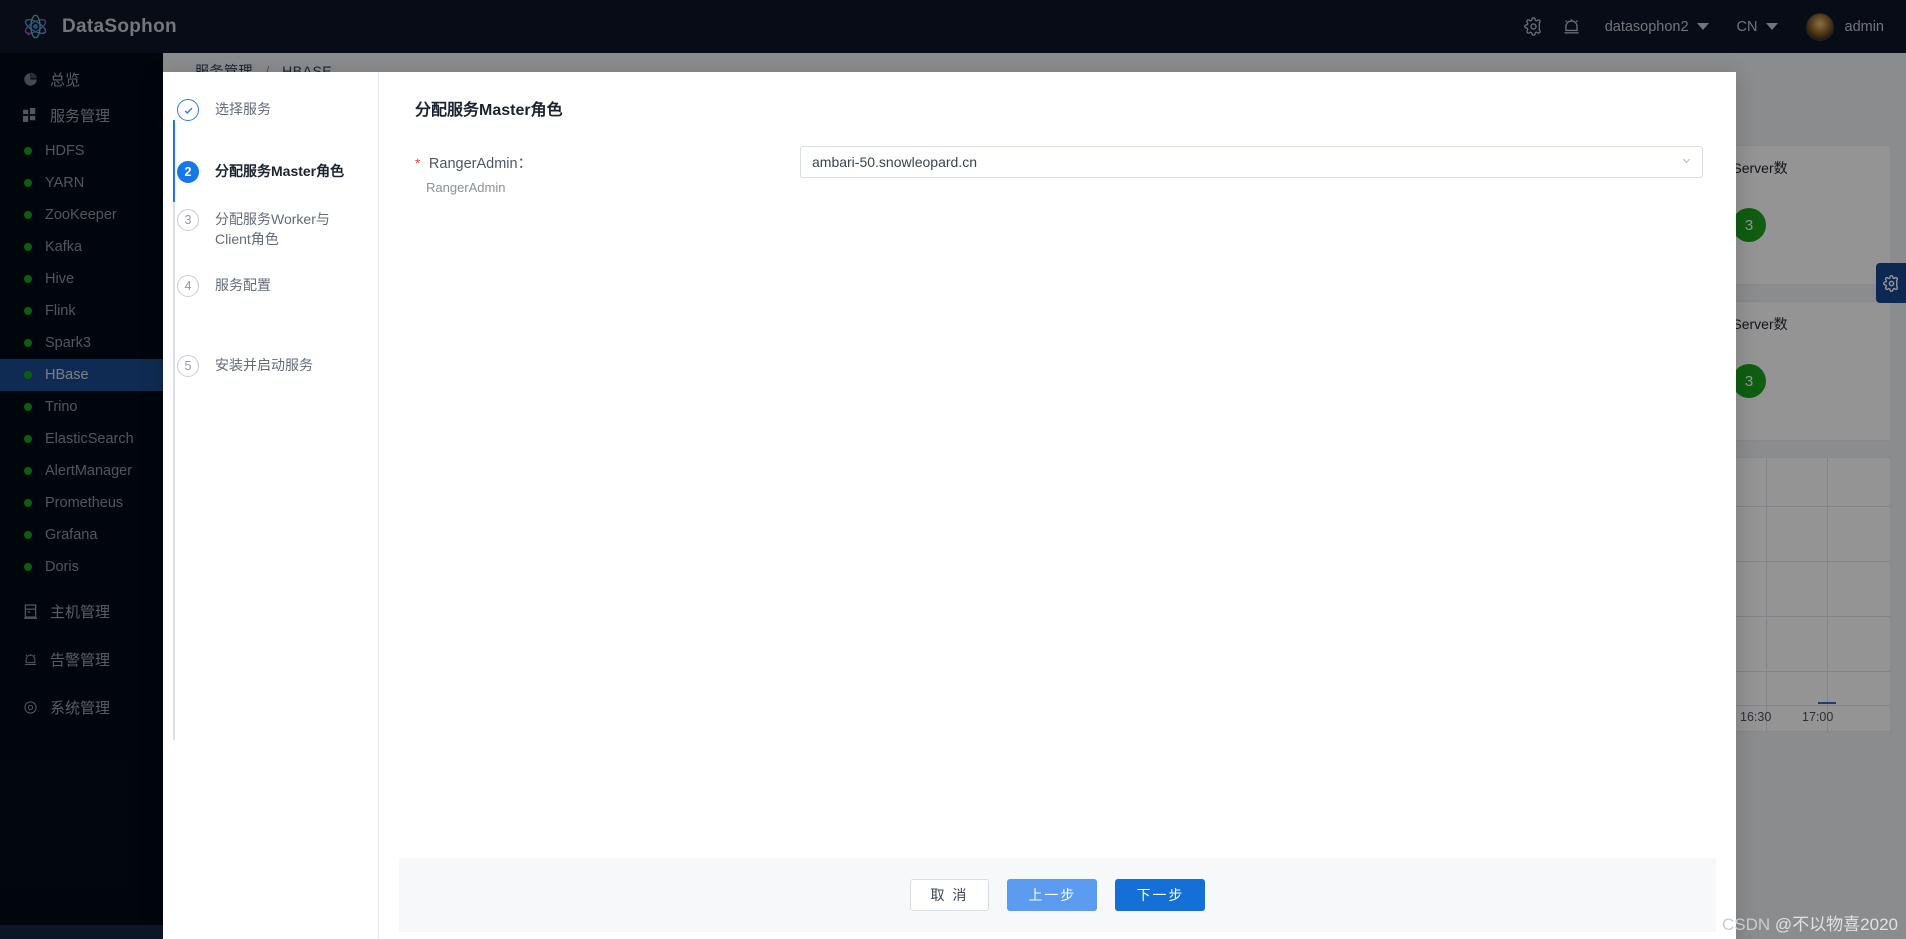 The image size is (1906, 939). Describe the element at coordinates (894, 162) in the screenshot. I see `select-value: ambari-50.snowleopard.cn` at that location.